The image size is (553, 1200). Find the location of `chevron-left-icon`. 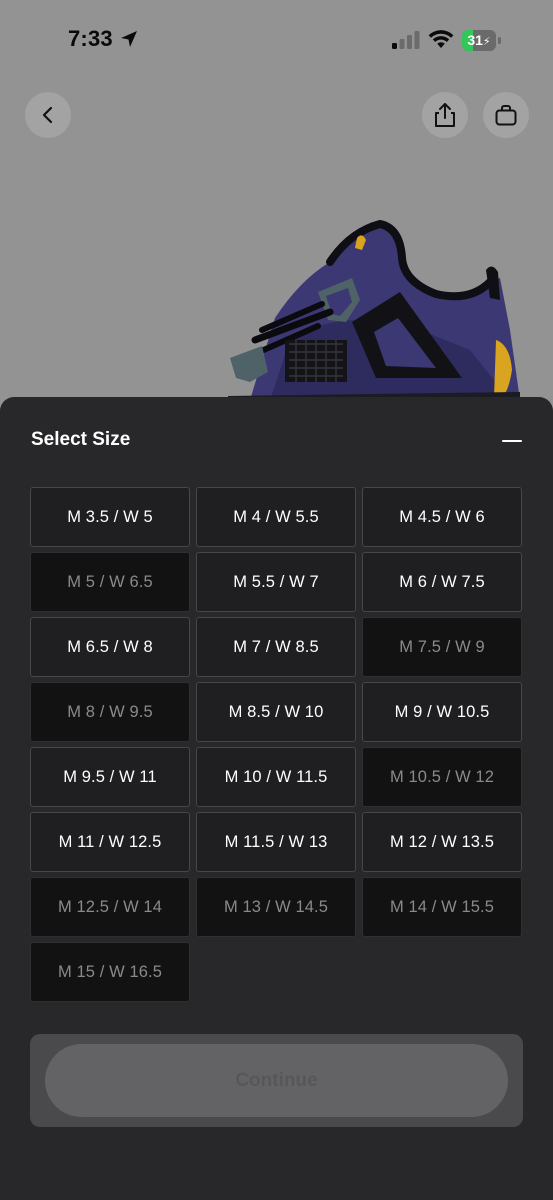

chevron-left-icon is located at coordinates (47, 115).